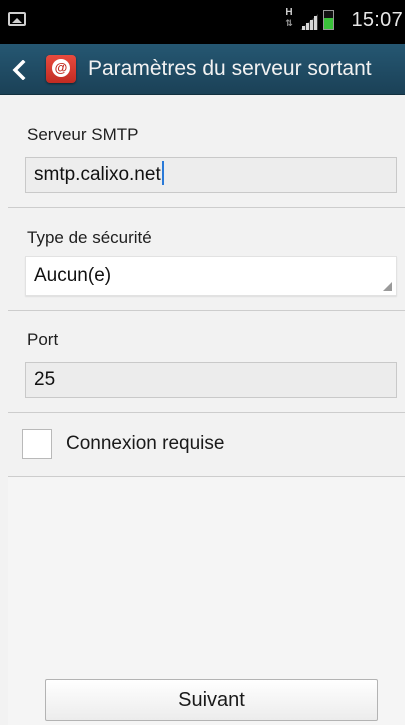 The width and height of the screenshot is (405, 725). Describe the element at coordinates (45, 69) in the screenshot. I see `back-button: @` at that location.